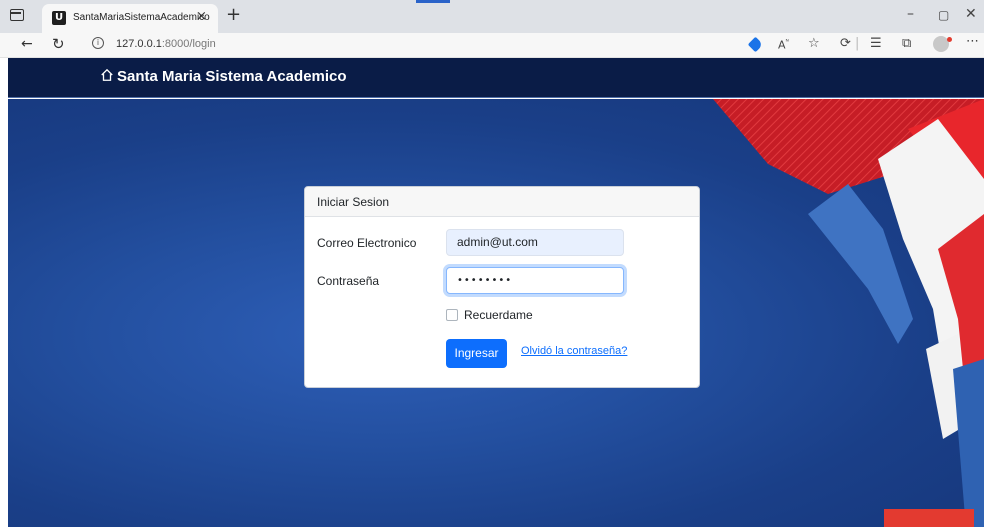 This screenshot has width=984, height=527. Describe the element at coordinates (783, 45) in the screenshot. I see `read-aloud-icon: Aᴺ` at that location.